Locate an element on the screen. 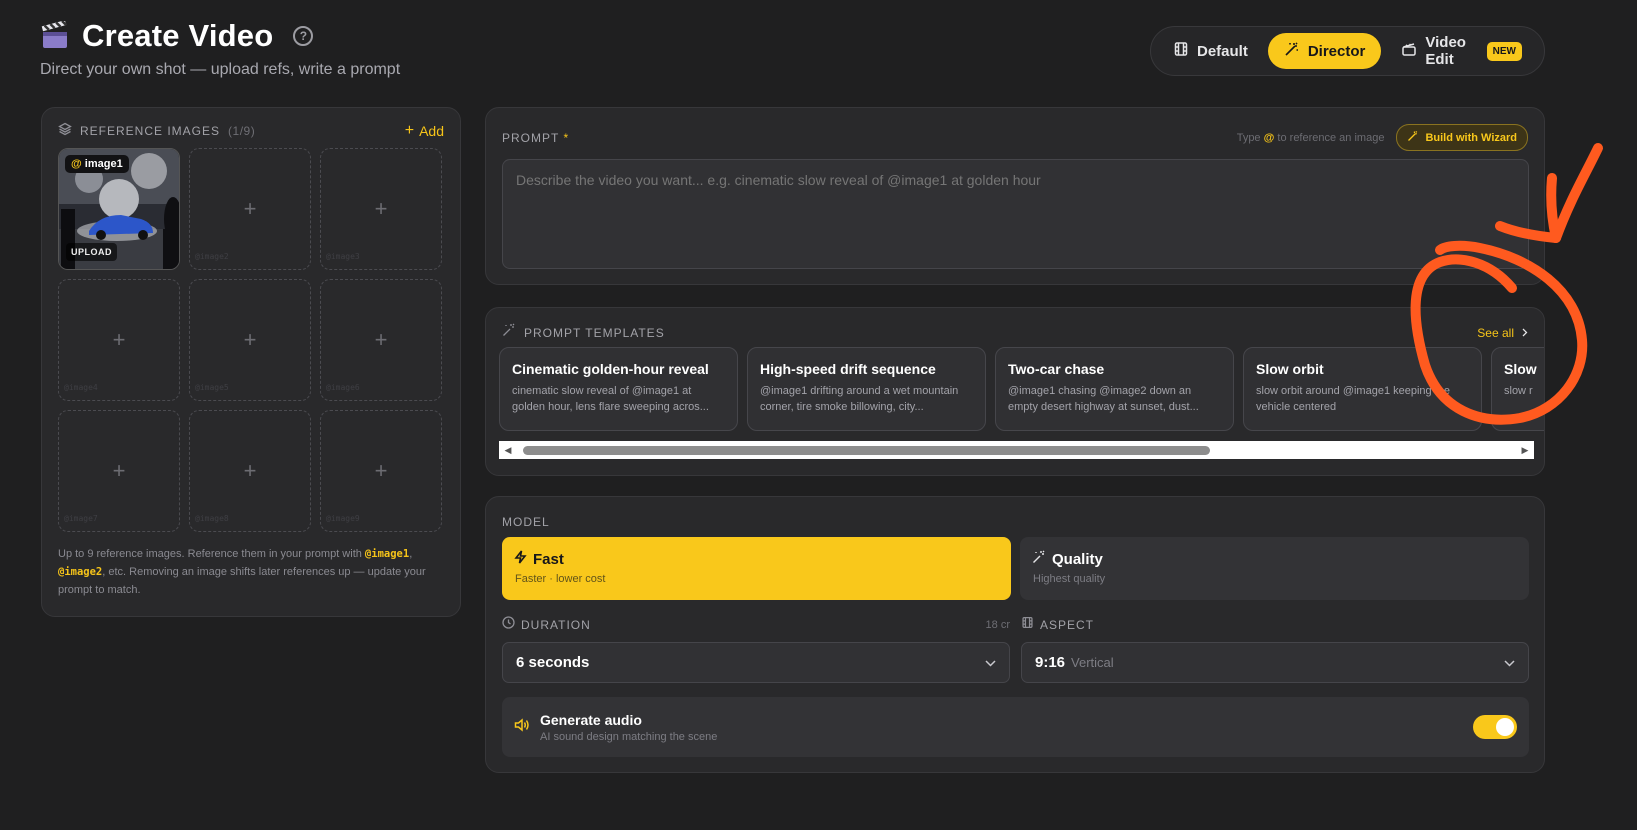 This screenshot has width=1637, height=830. model-fast-name: Fast is located at coordinates (548, 559).